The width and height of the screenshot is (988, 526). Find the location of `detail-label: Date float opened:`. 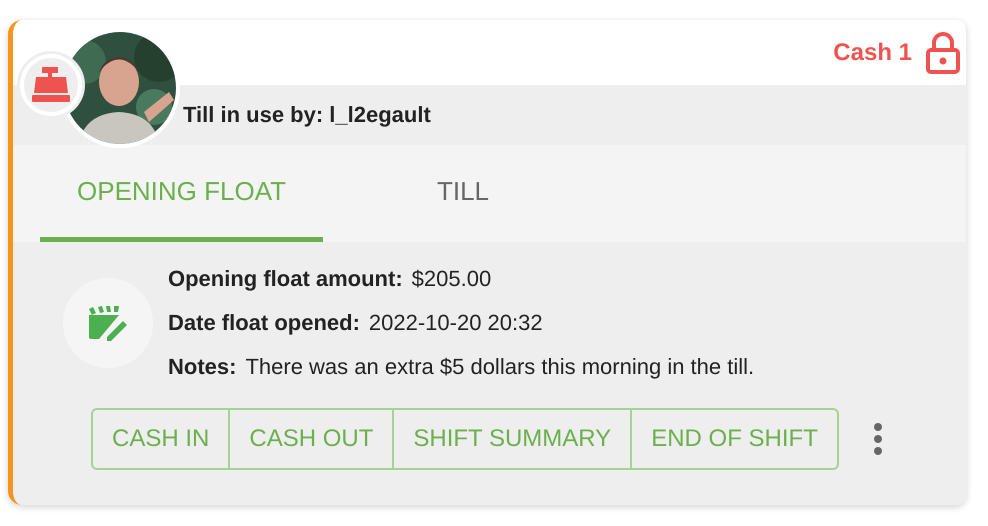

detail-label: Date float opened: is located at coordinates (264, 323).